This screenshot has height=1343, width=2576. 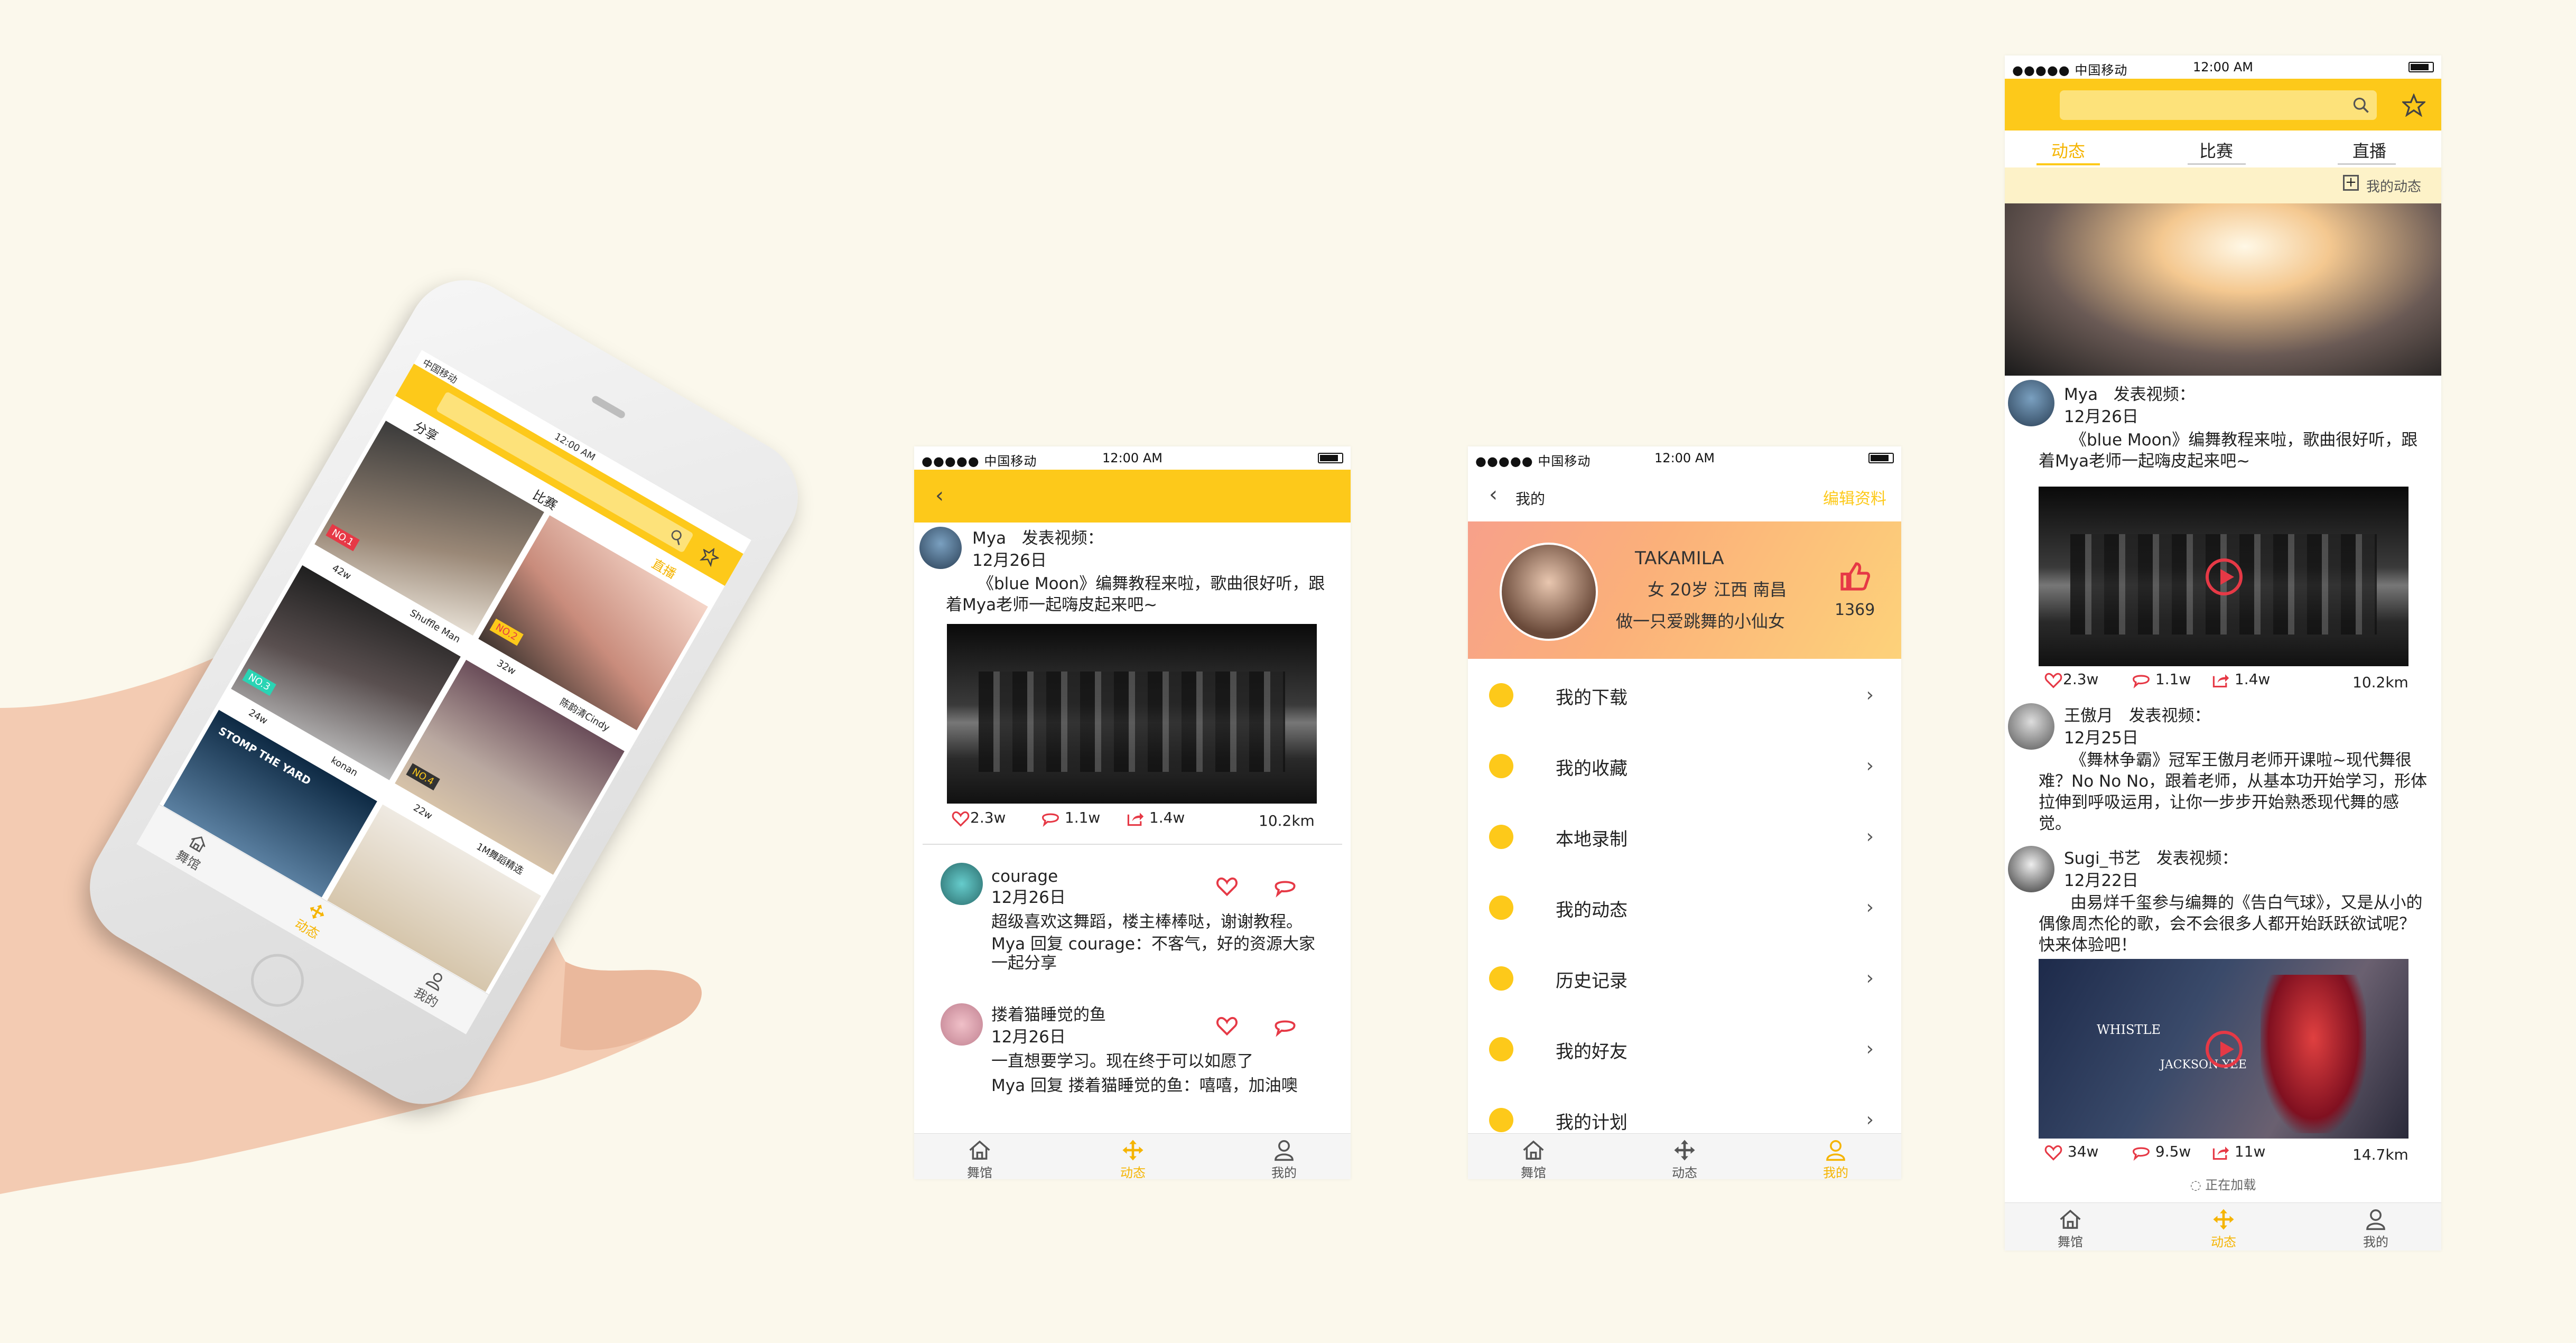 I want to click on comment-text: 超级喜欢这舞蹈，楼主棒棒哒，谢谢教程。, so click(x=1147, y=921).